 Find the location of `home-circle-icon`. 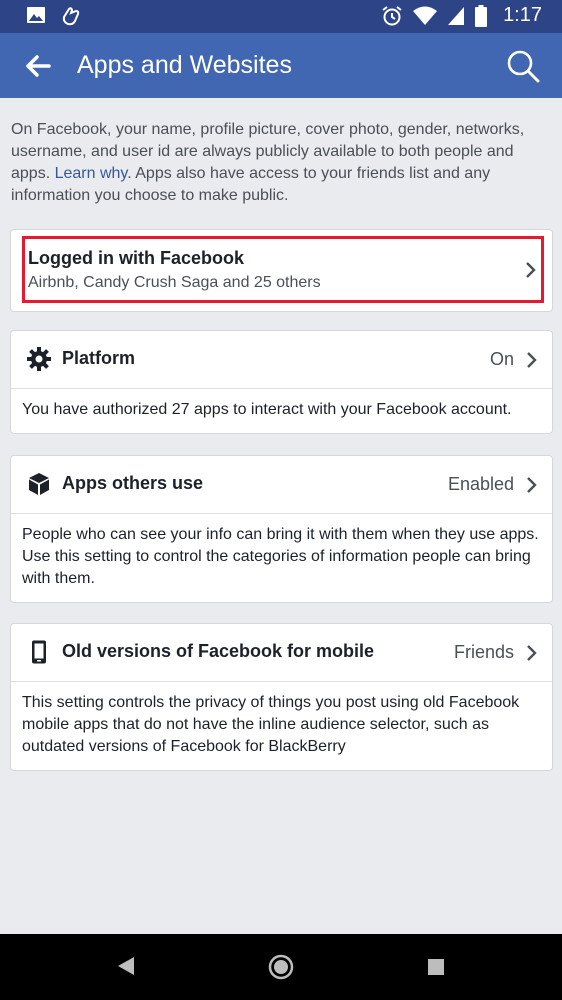

home-circle-icon is located at coordinates (281, 967).